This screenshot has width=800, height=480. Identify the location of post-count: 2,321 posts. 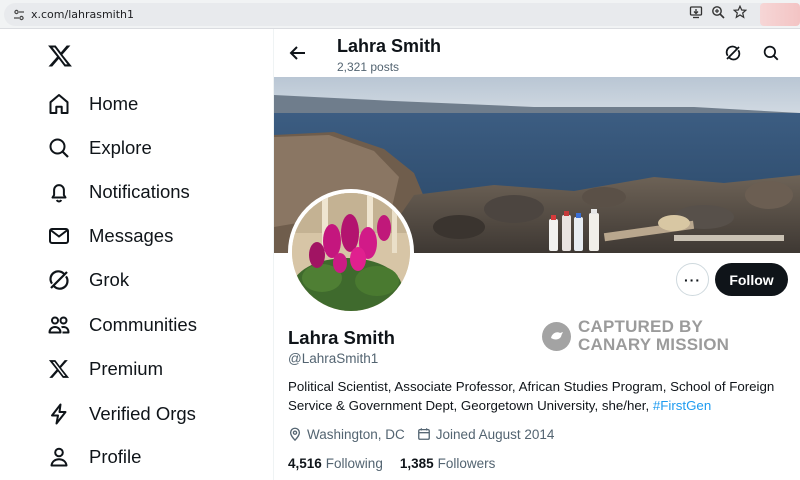
(368, 67).